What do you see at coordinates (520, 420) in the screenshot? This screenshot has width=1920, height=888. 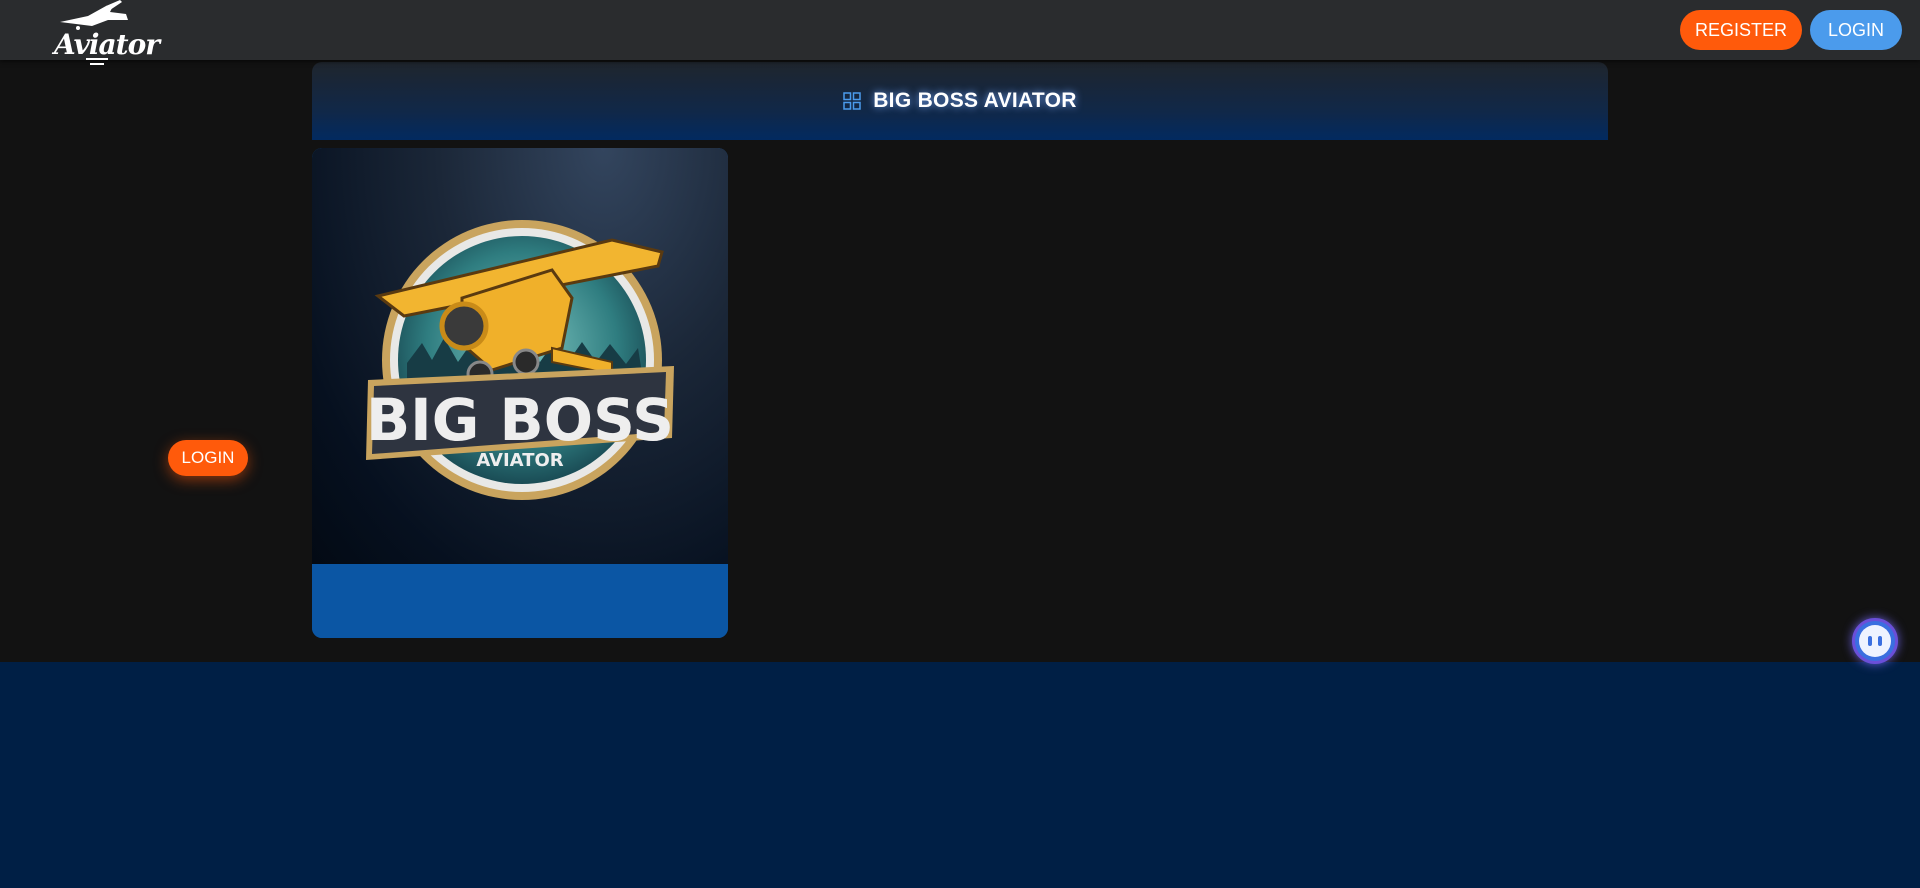 I see `badge-title-line1: BIG BOSS` at bounding box center [520, 420].